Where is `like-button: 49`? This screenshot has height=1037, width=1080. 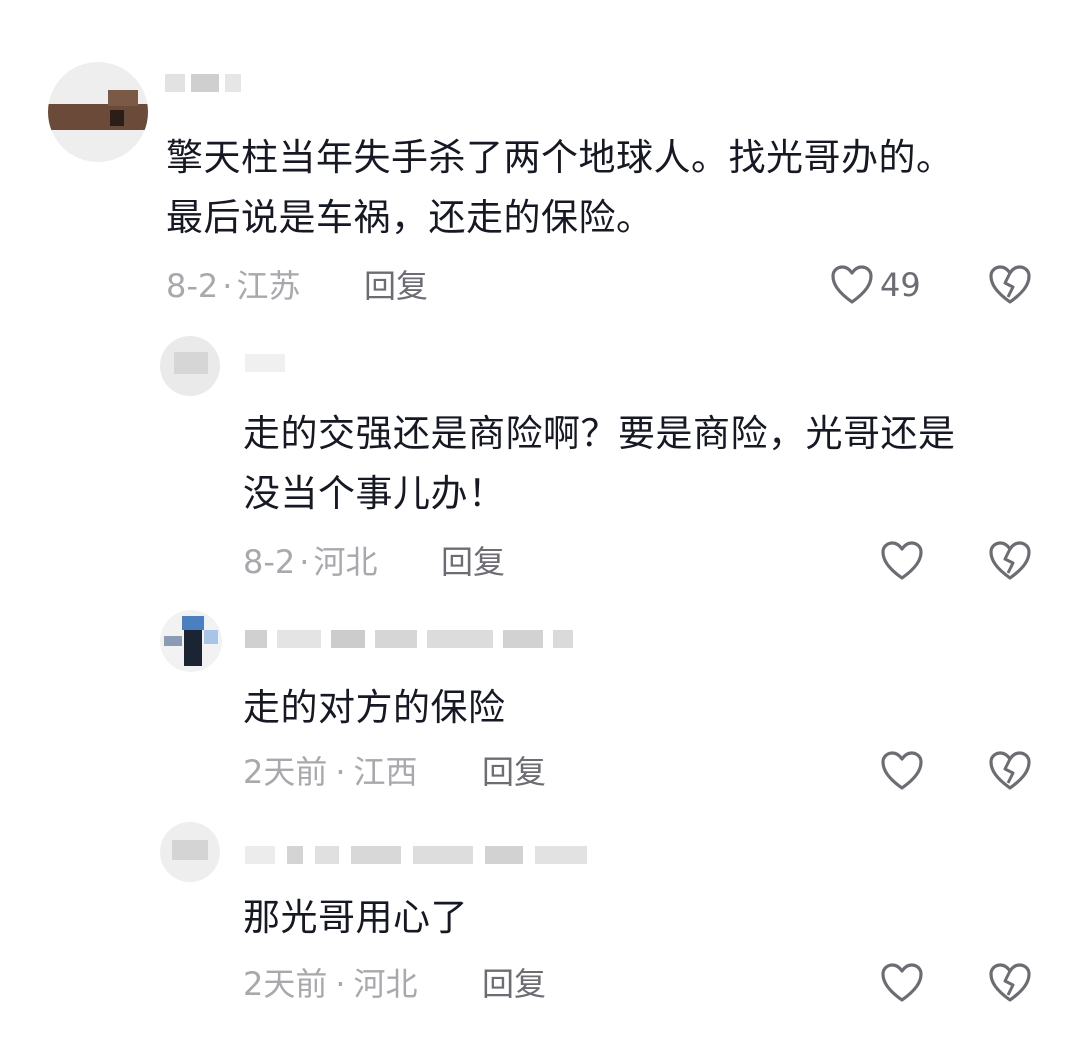
like-button: 49 is located at coordinates (875, 285).